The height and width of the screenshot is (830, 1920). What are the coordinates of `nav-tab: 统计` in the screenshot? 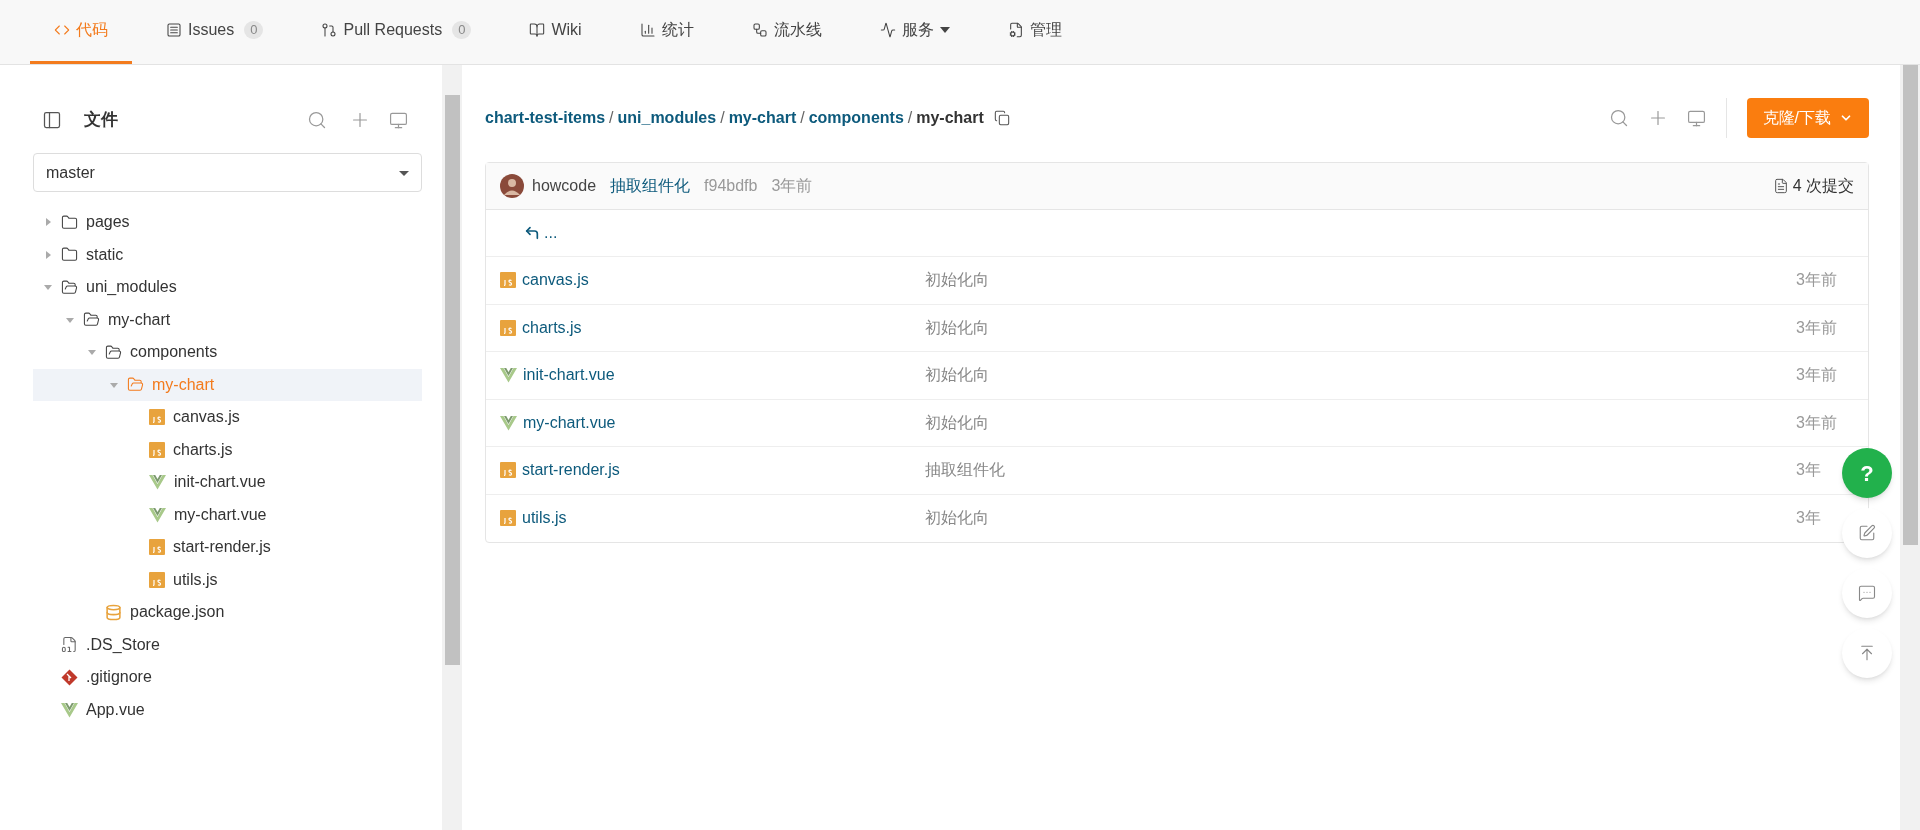 It's located at (666, 32).